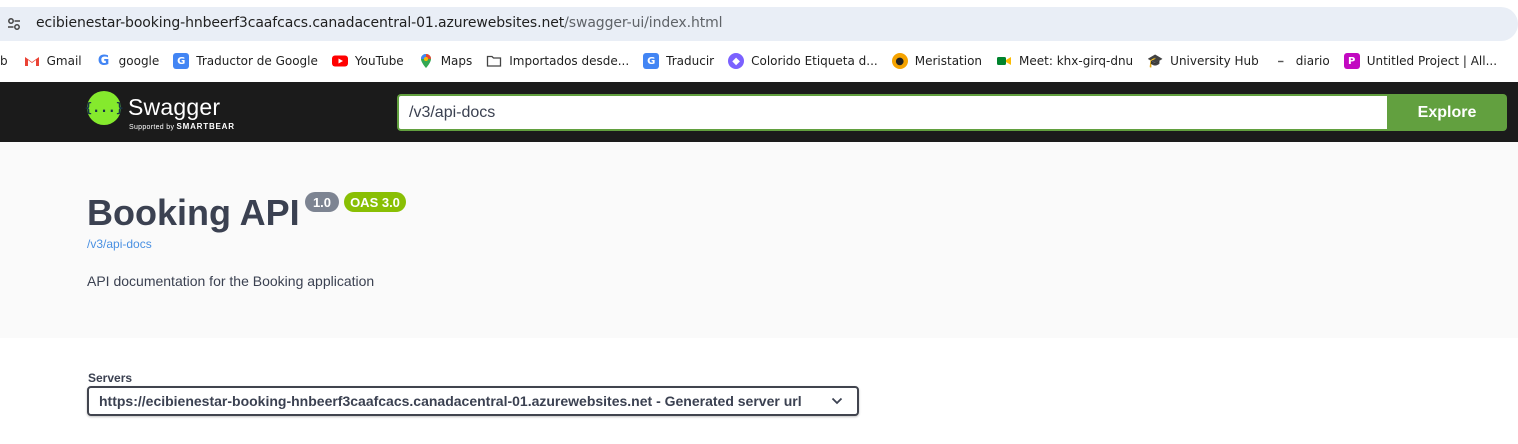 The width and height of the screenshot is (1518, 444). I want to click on google-meet-icon, so click(1004, 61).